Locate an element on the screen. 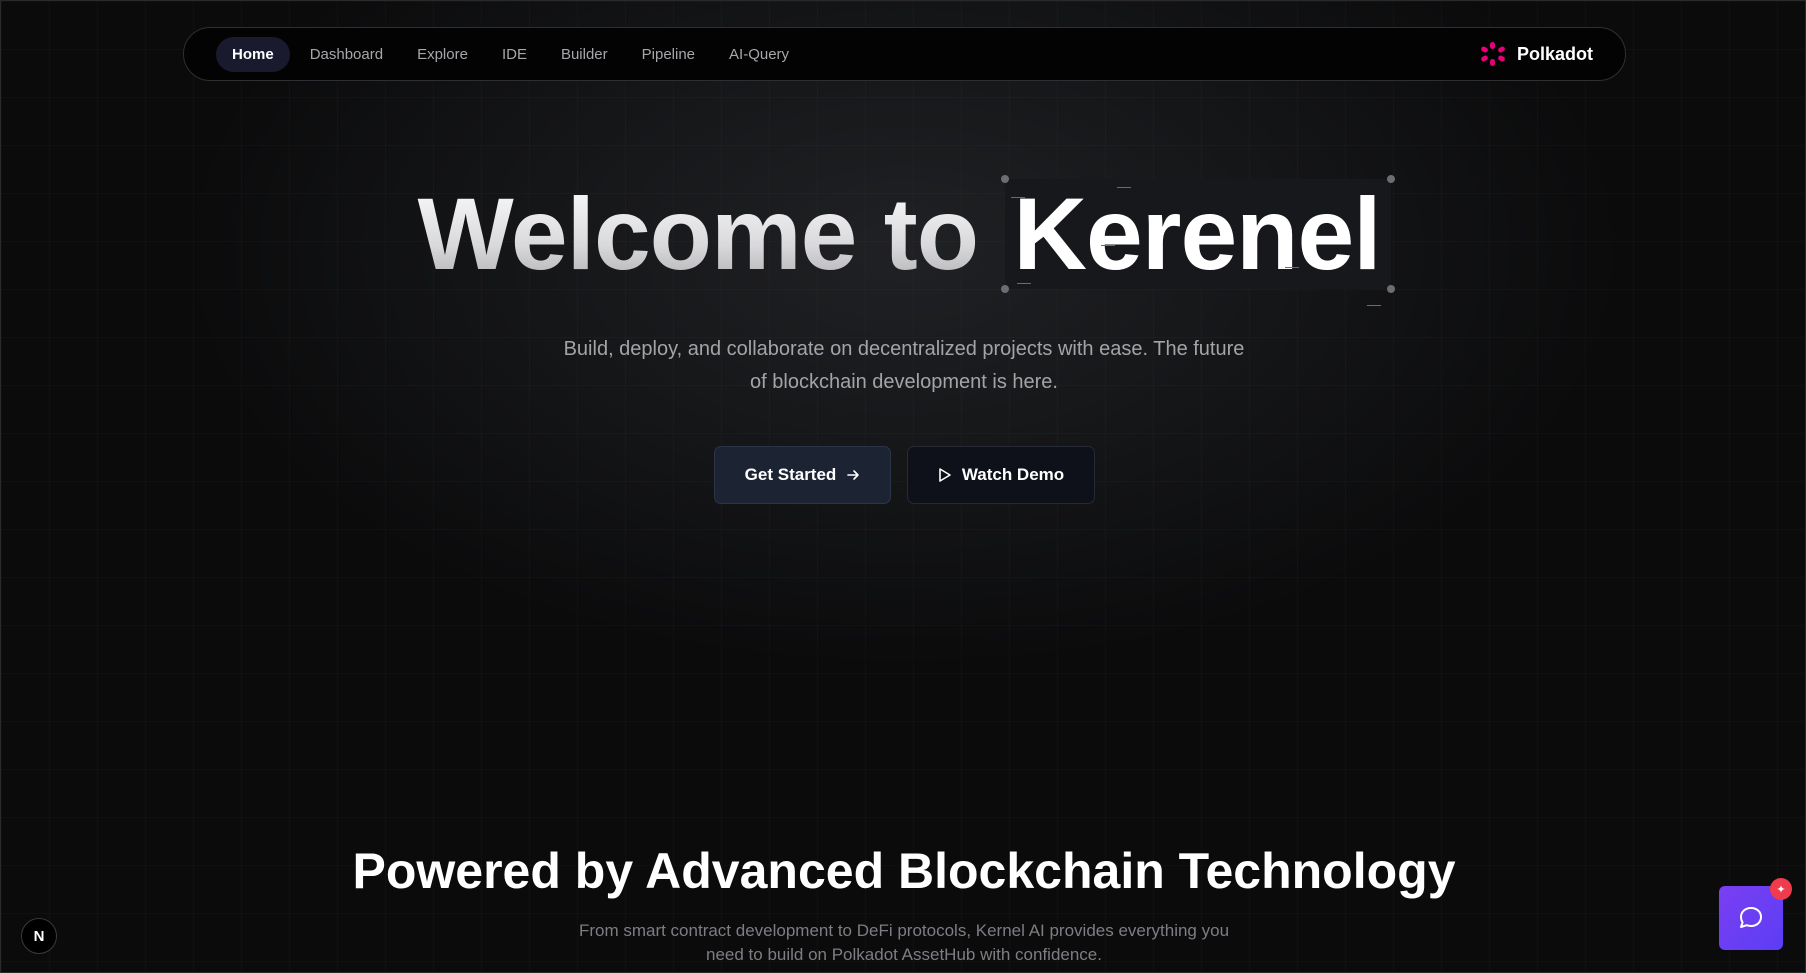 This screenshot has height=973, width=1806. n-badge-label: N is located at coordinates (39, 936).